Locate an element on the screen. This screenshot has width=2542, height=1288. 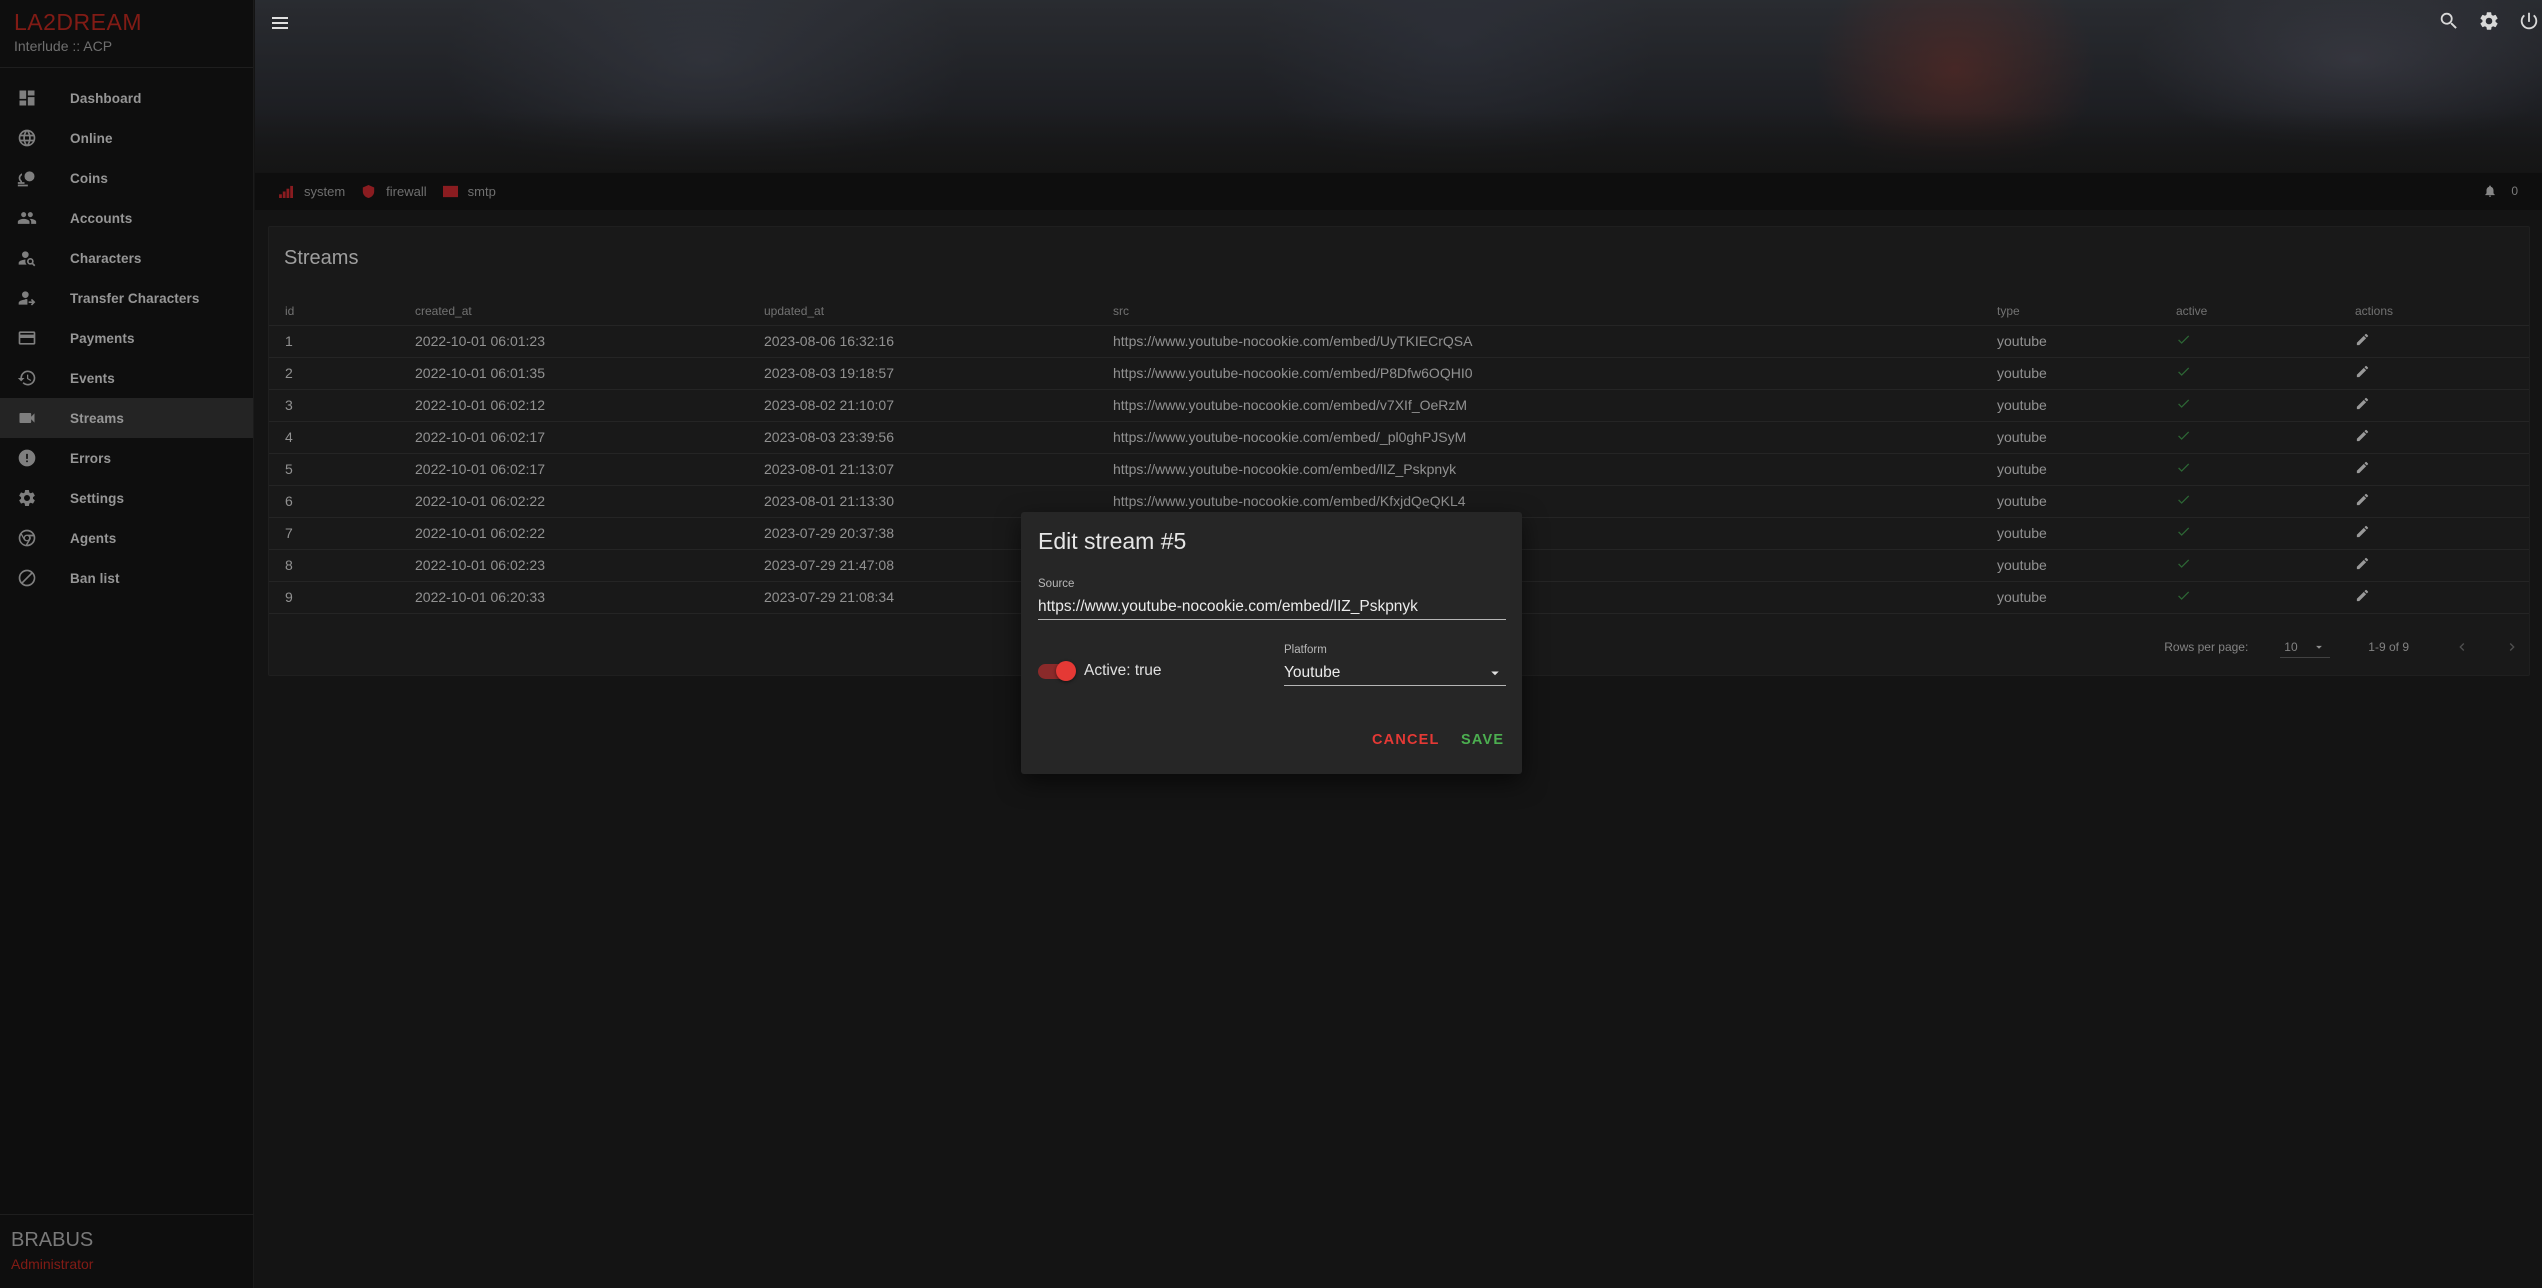
gear-icon is located at coordinates (2489, 21).